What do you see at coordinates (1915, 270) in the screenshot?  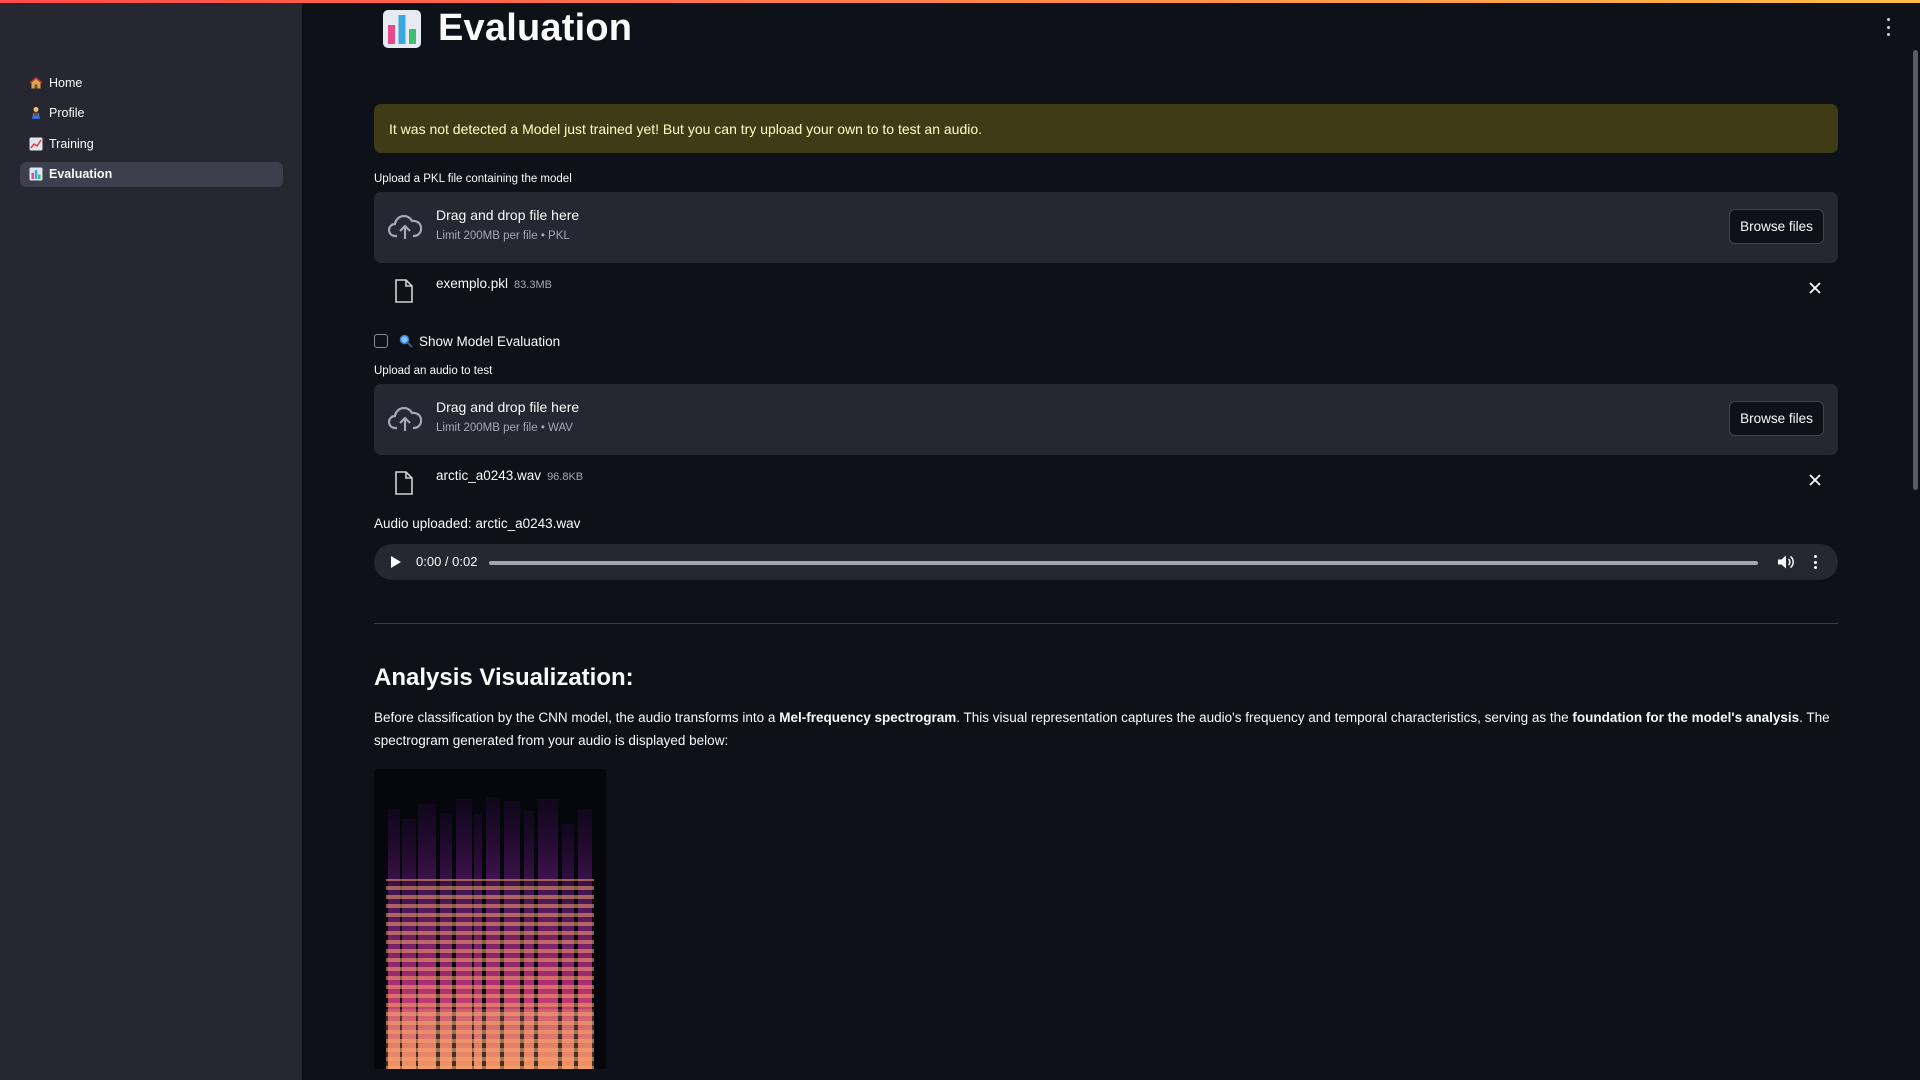 I see `scrollbar-thumb` at bounding box center [1915, 270].